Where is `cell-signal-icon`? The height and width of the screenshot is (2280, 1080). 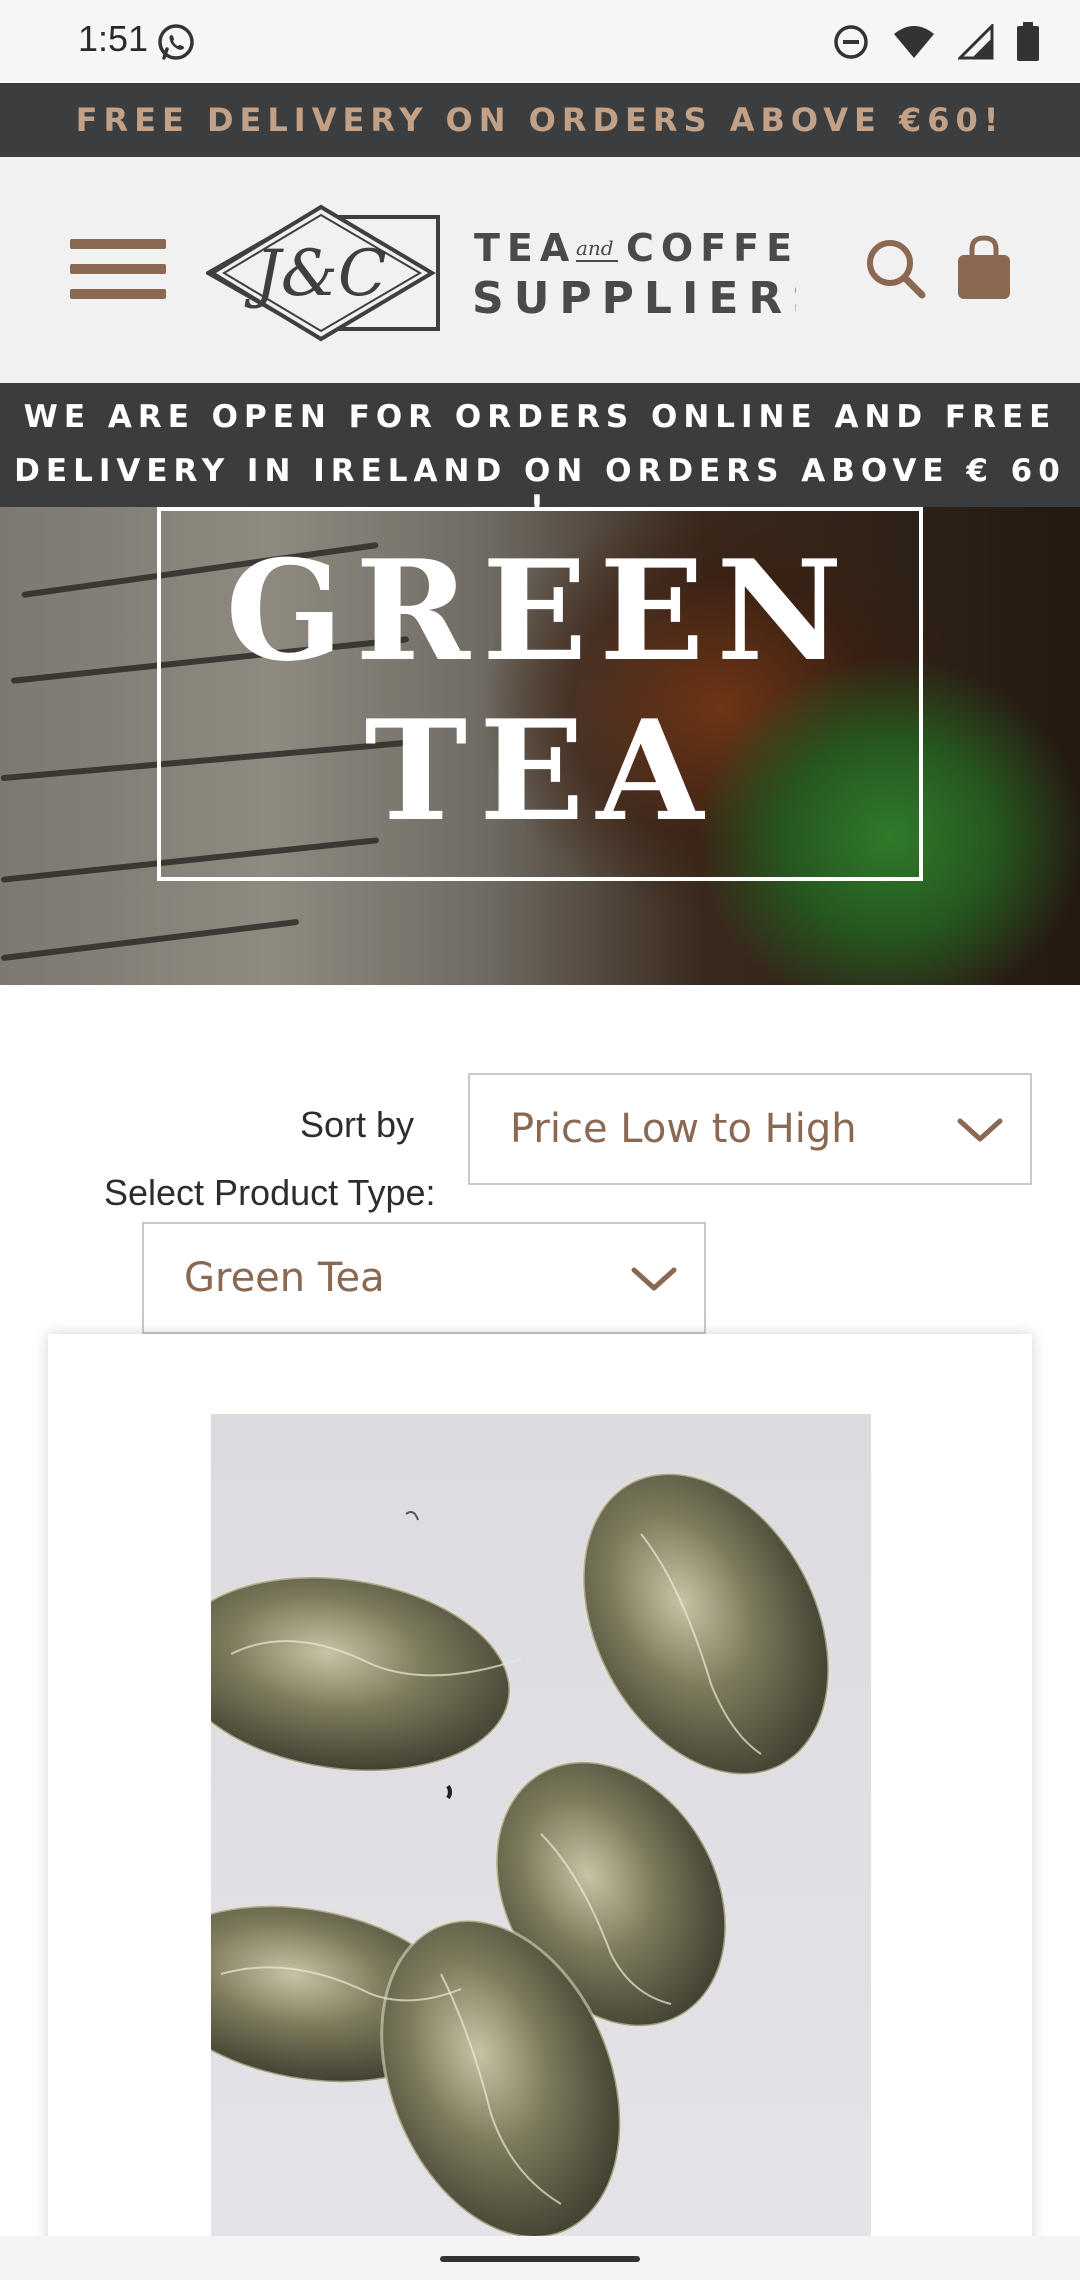 cell-signal-icon is located at coordinates (975, 43).